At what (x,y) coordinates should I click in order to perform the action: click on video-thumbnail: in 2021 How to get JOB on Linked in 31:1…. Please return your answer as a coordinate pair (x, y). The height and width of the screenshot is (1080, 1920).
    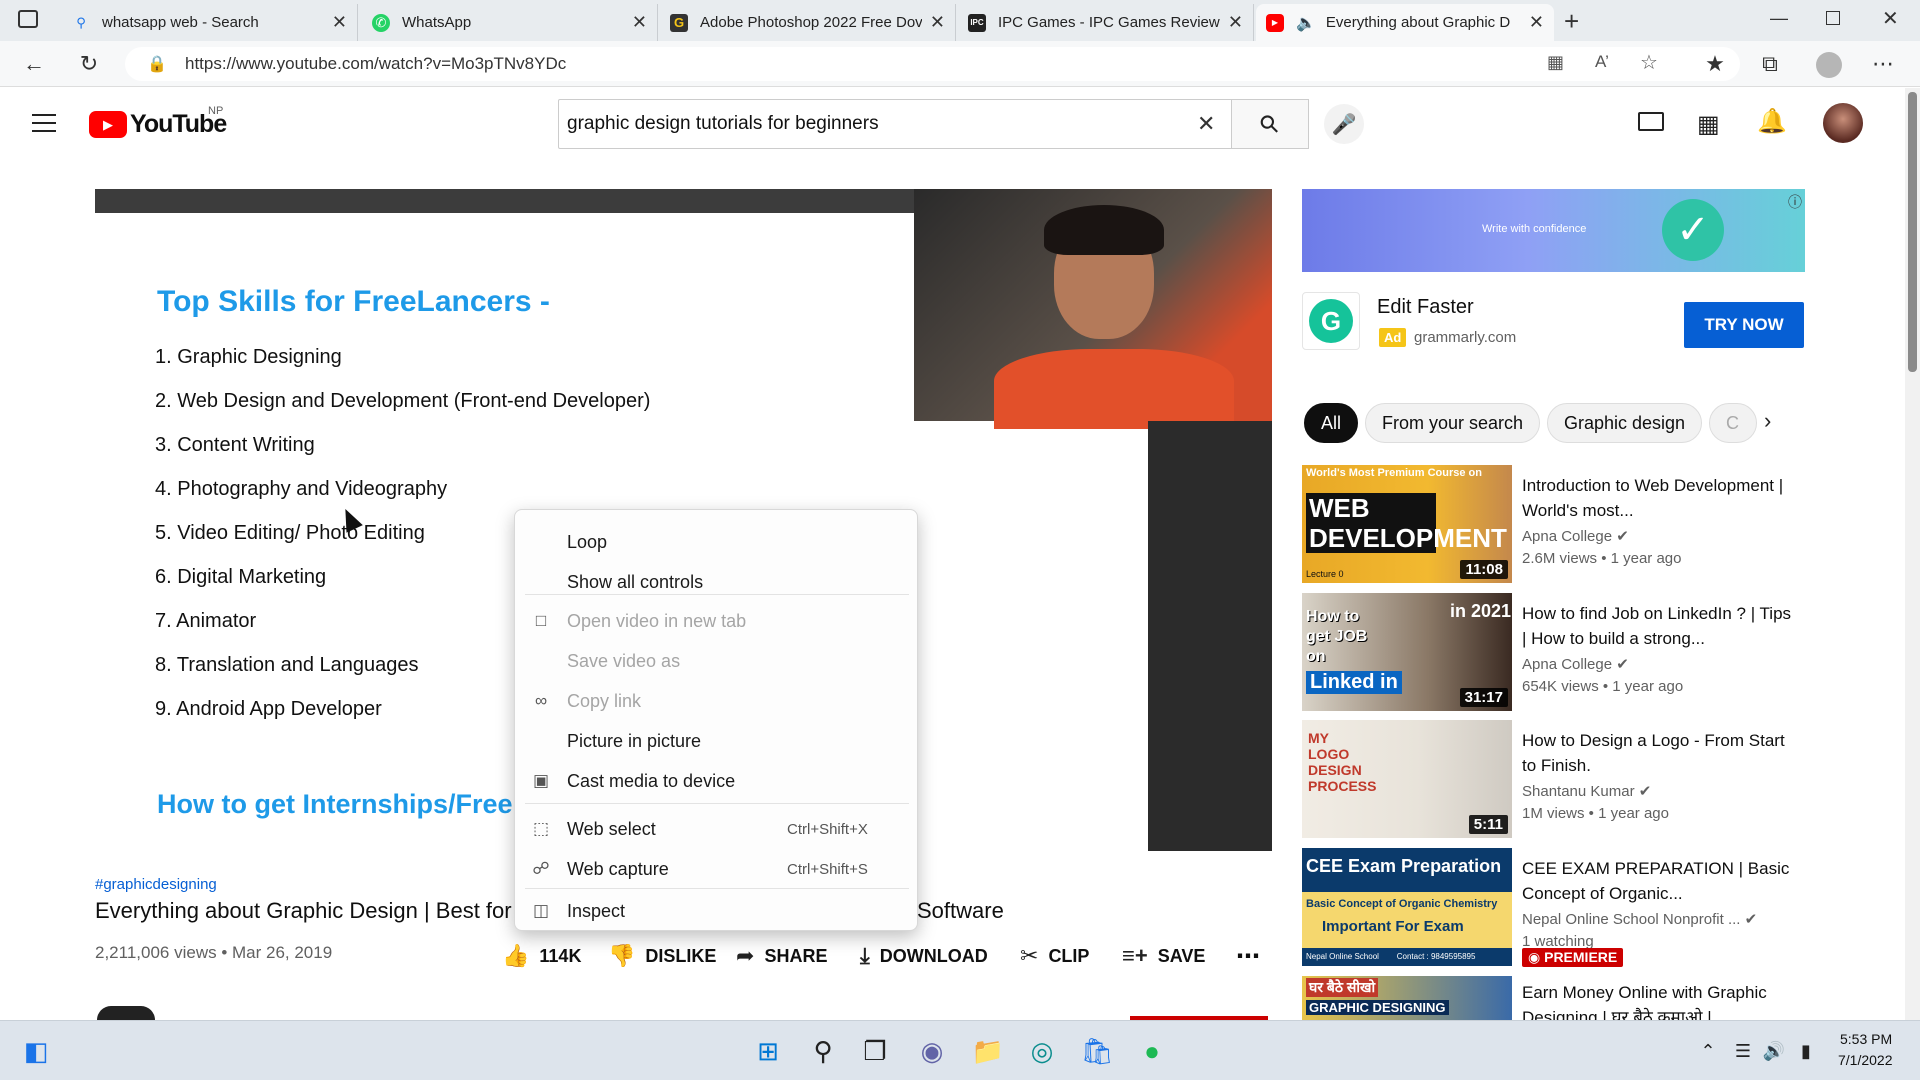
    Looking at the image, I should click on (1407, 652).